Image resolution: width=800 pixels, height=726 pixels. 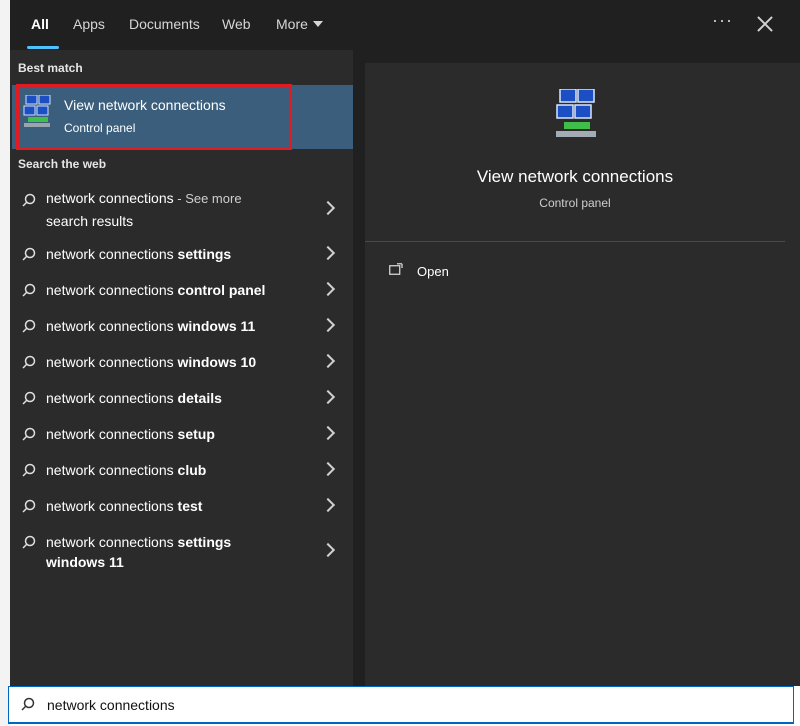 I want to click on web-suggestion-details: network connections details, so click(x=181, y=399).